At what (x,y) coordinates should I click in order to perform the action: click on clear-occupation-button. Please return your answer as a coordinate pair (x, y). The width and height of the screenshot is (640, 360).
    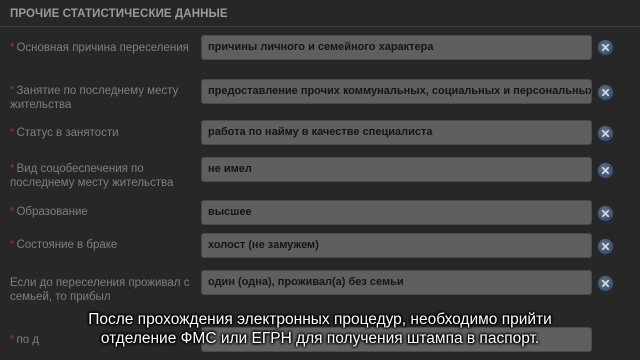
    Looking at the image, I should click on (605, 92).